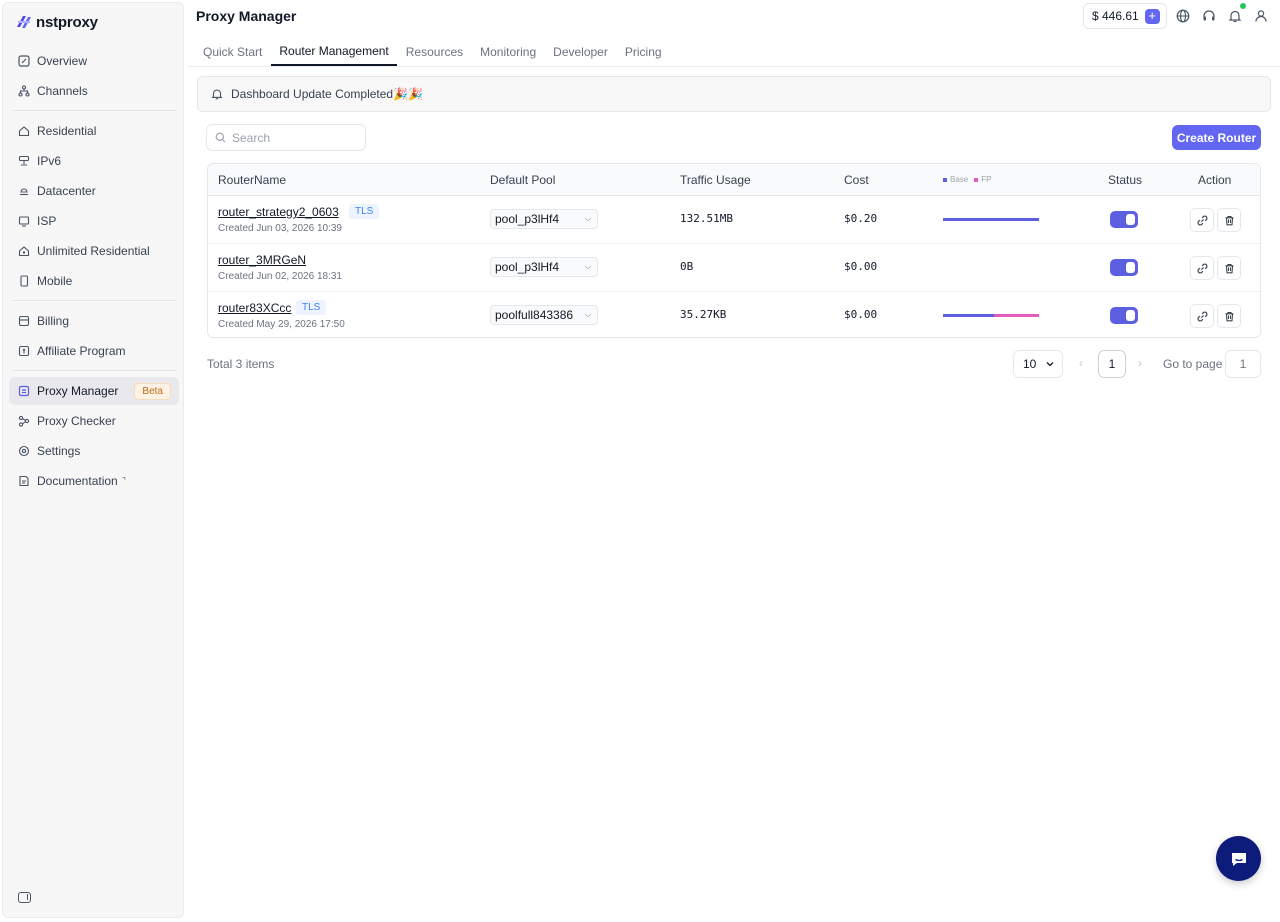  Describe the element at coordinates (94, 281) in the screenshot. I see `sidebar-item-mobile: Mobile` at that location.